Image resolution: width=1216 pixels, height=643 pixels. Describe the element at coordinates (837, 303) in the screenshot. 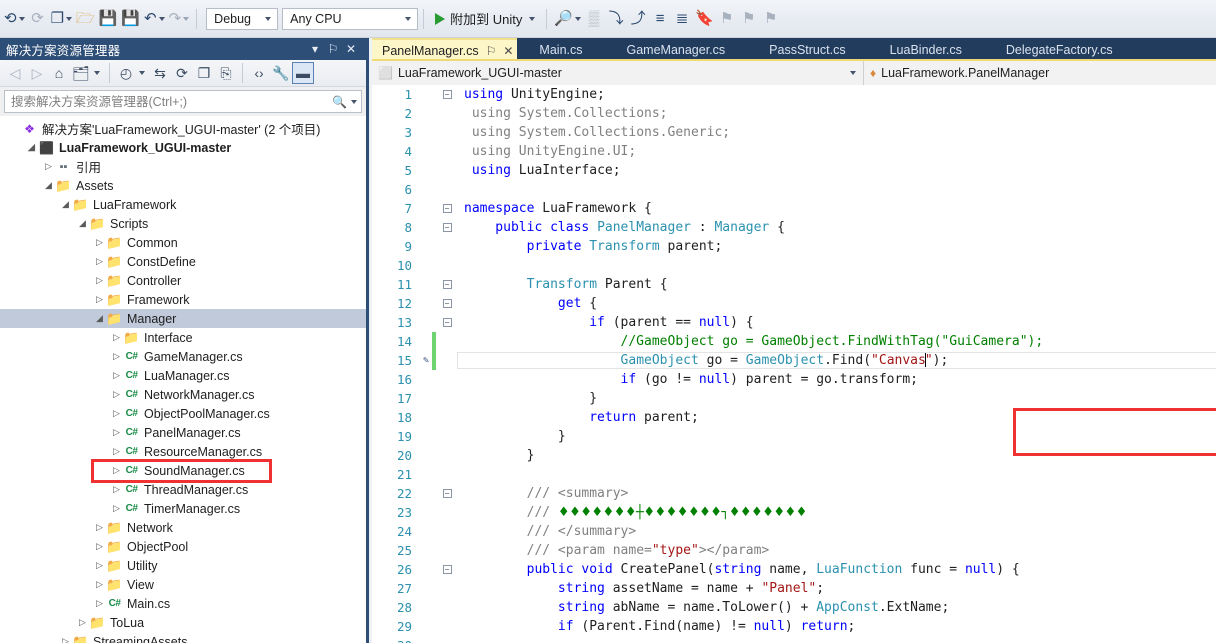

I see `code-text: get {` at that location.